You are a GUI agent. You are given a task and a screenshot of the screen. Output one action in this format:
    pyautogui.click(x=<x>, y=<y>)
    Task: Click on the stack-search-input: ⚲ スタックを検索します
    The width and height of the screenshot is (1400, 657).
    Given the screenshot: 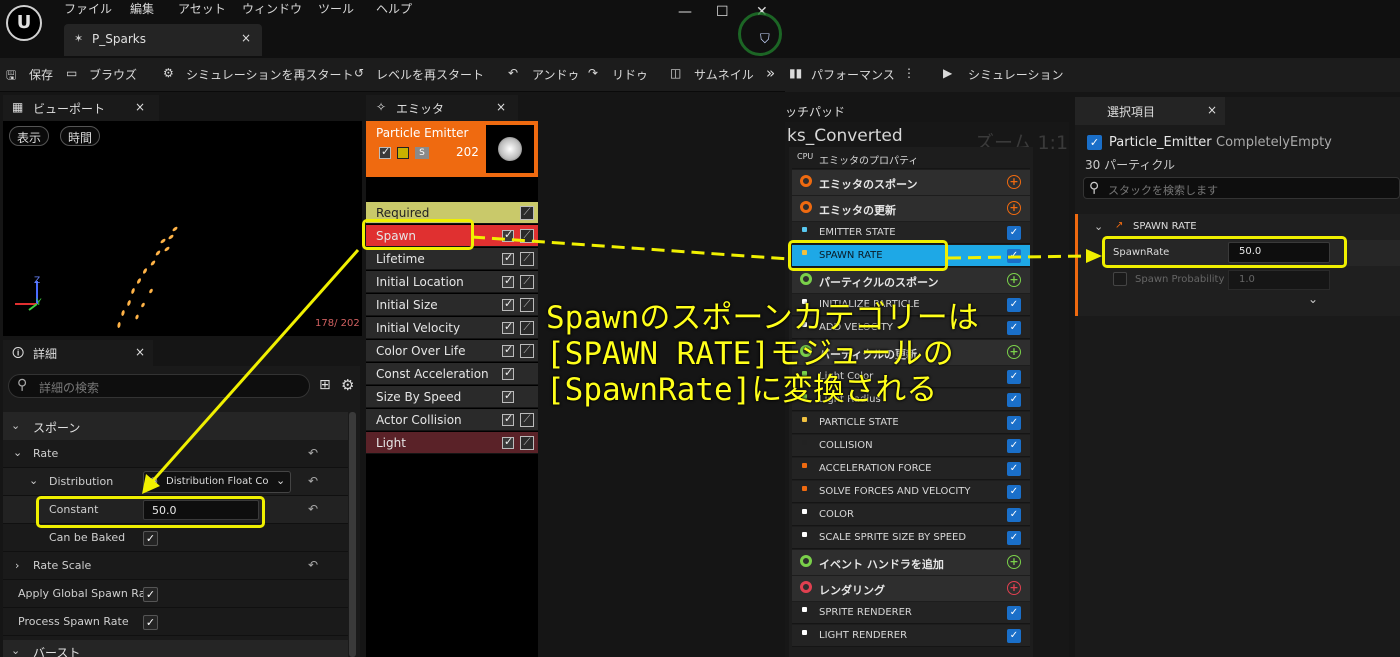 What is the action you would take?
    pyautogui.click(x=1241, y=188)
    